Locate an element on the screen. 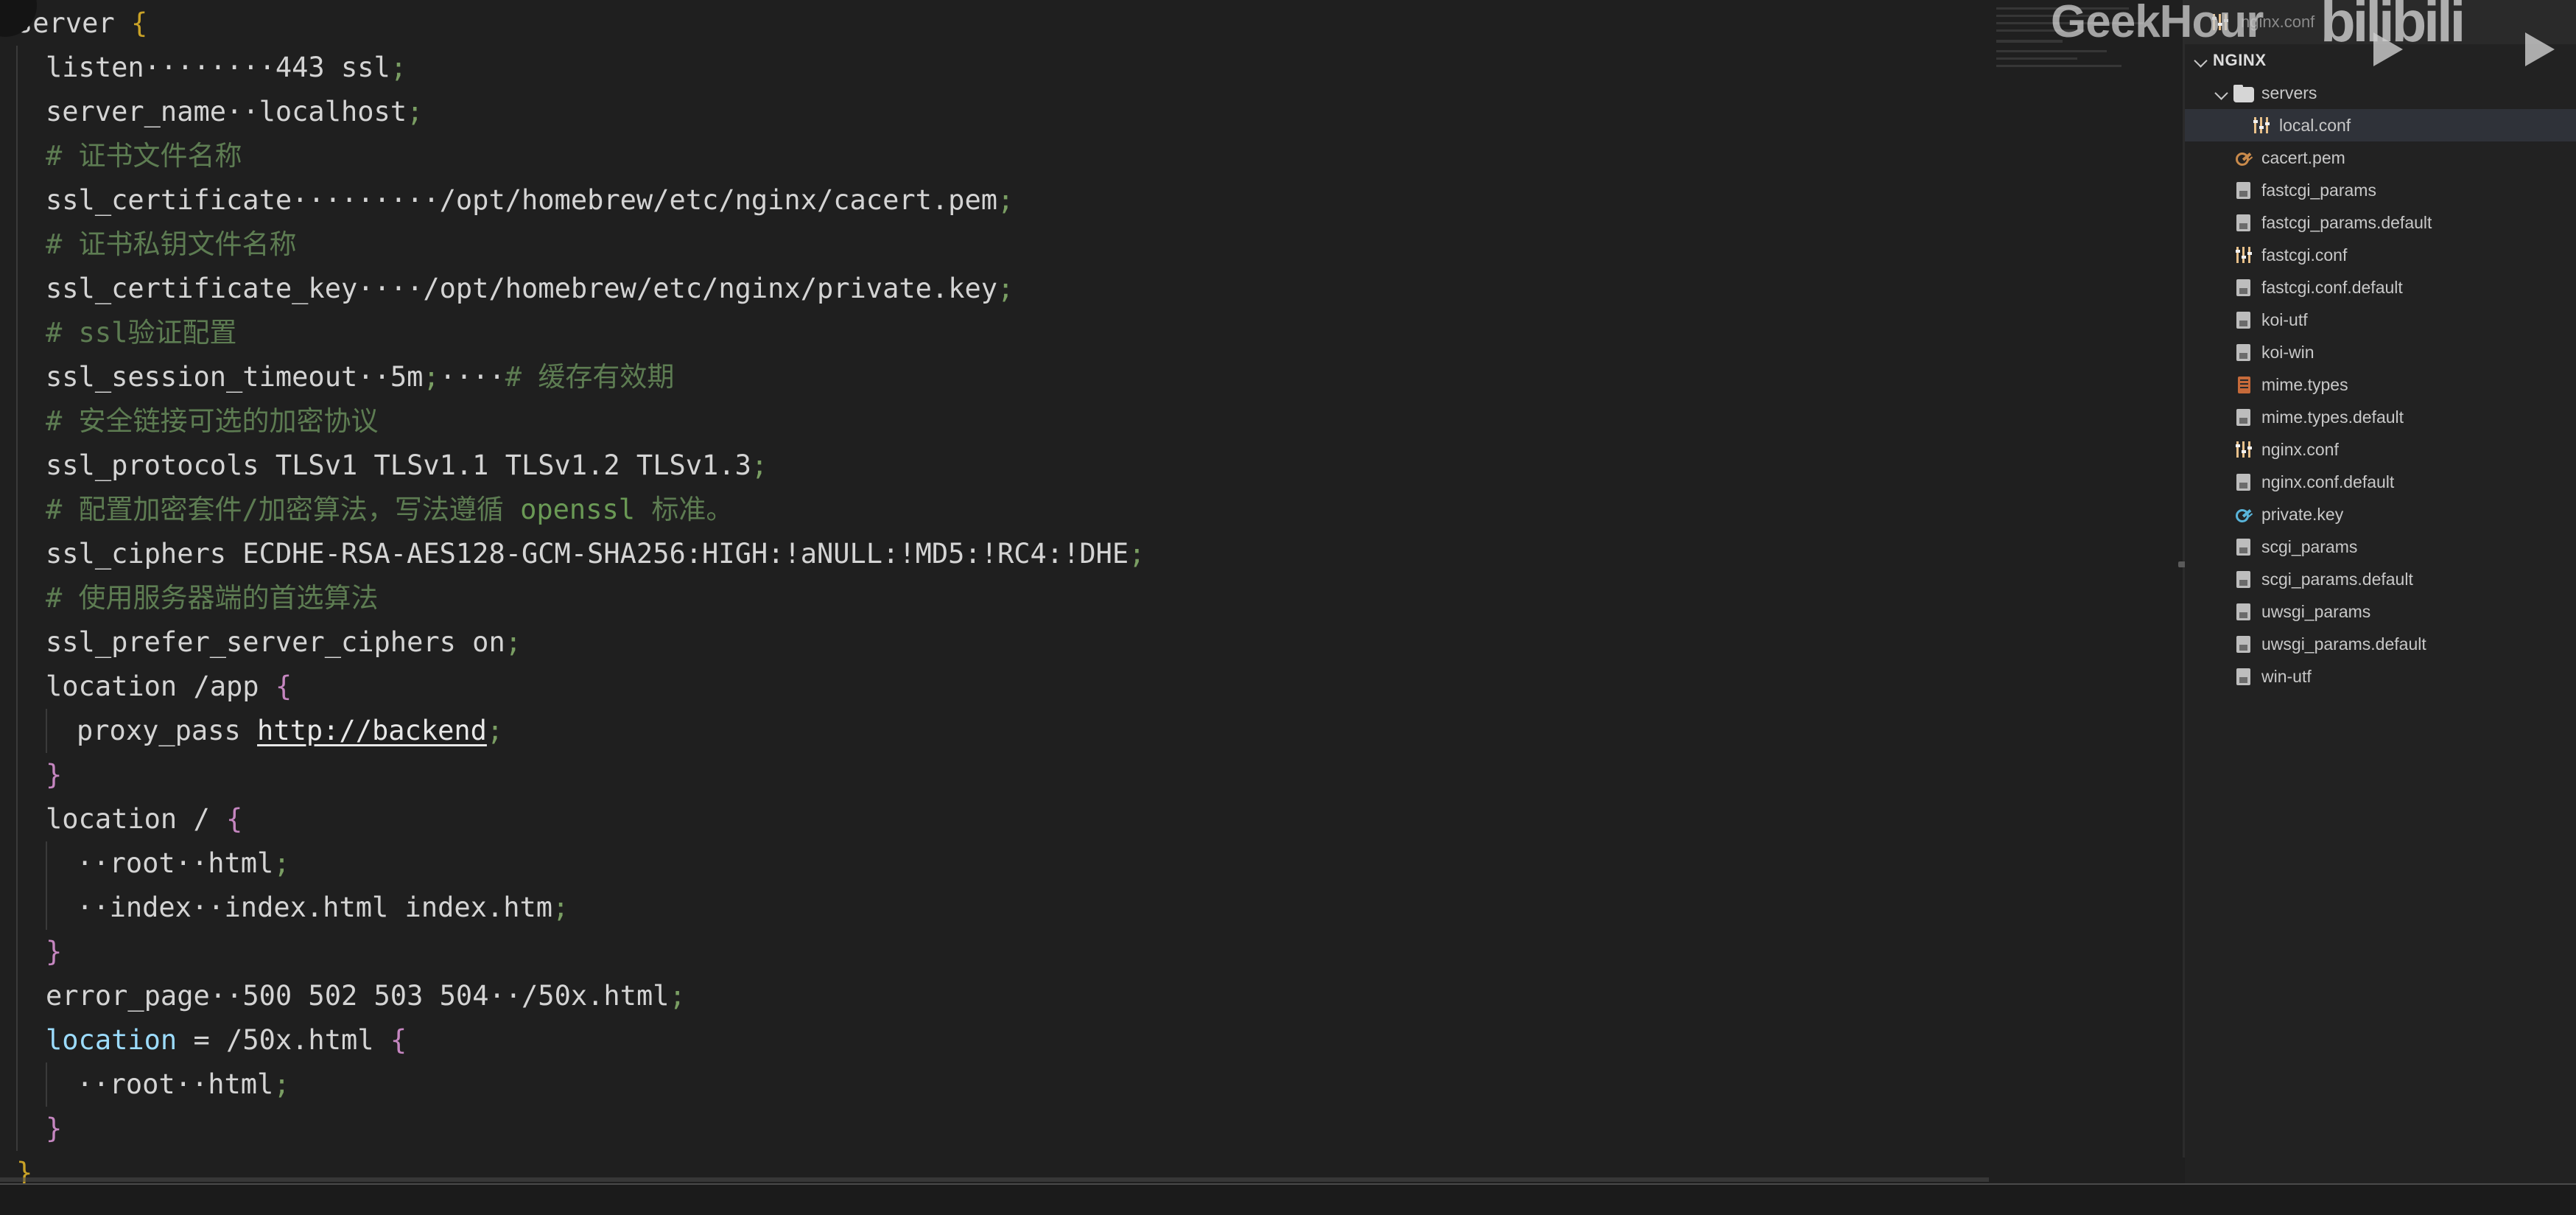  tree-item-label: koi-win is located at coordinates (2287, 352).